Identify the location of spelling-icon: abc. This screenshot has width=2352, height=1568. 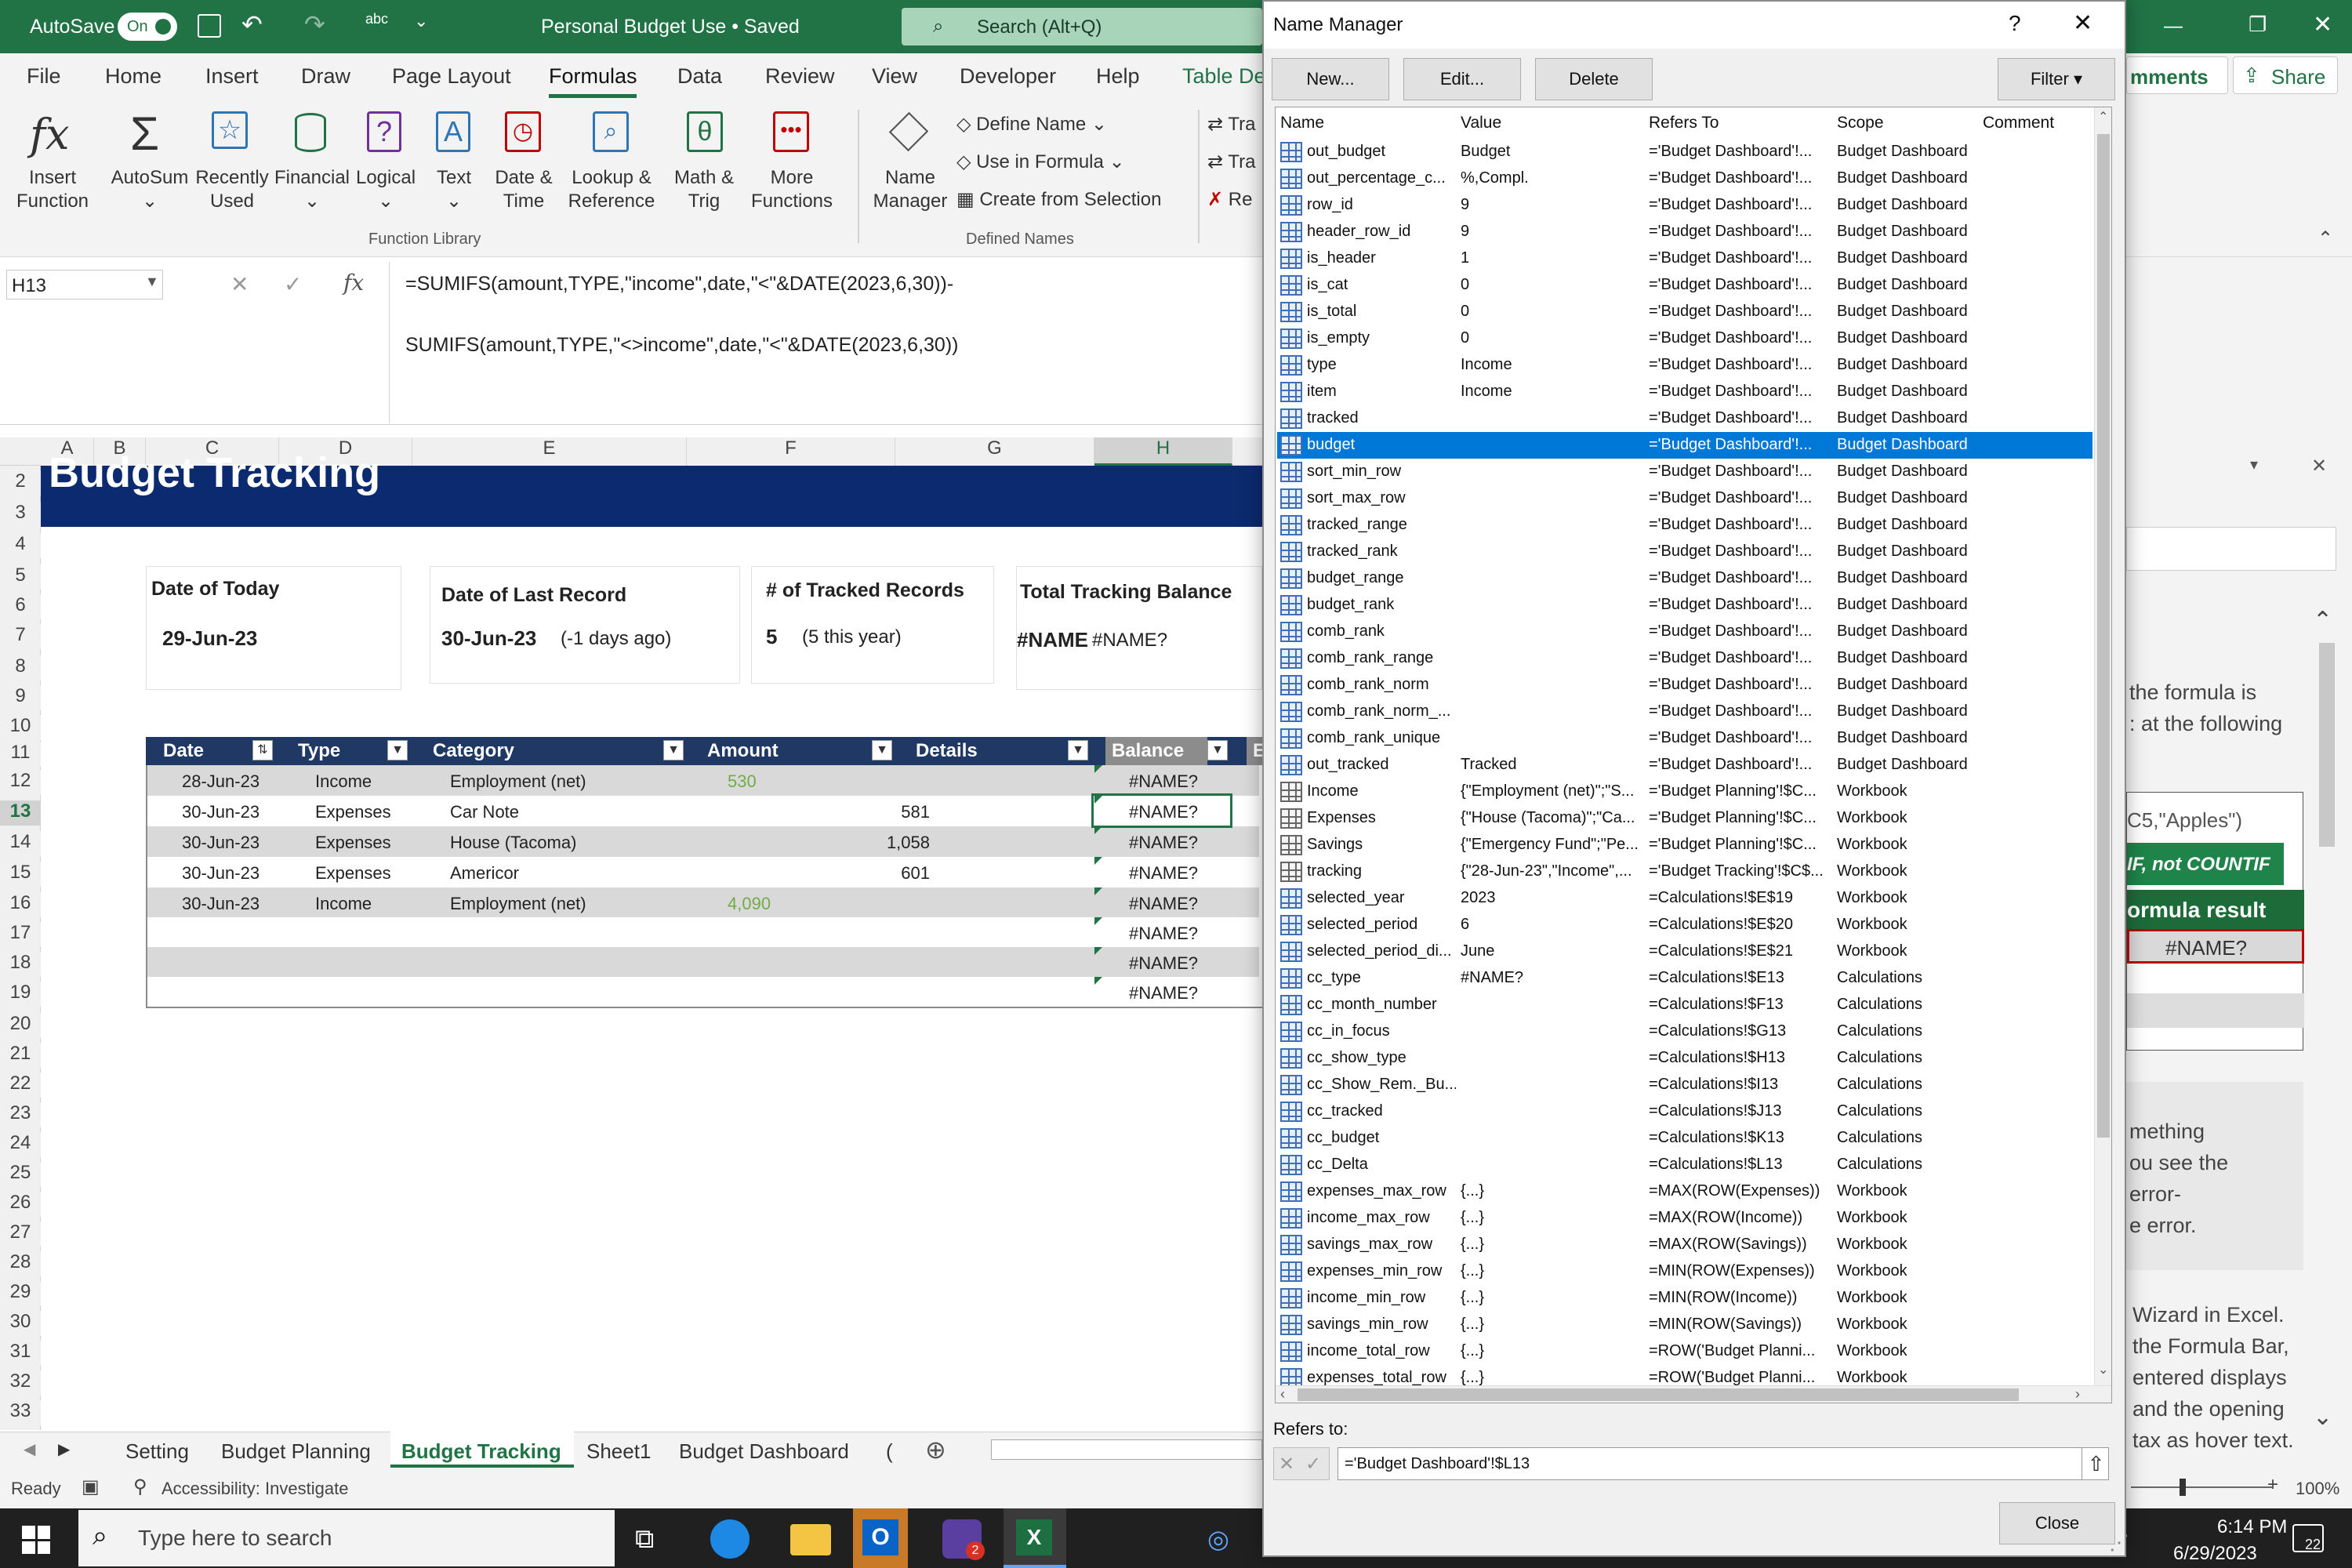
(376, 19).